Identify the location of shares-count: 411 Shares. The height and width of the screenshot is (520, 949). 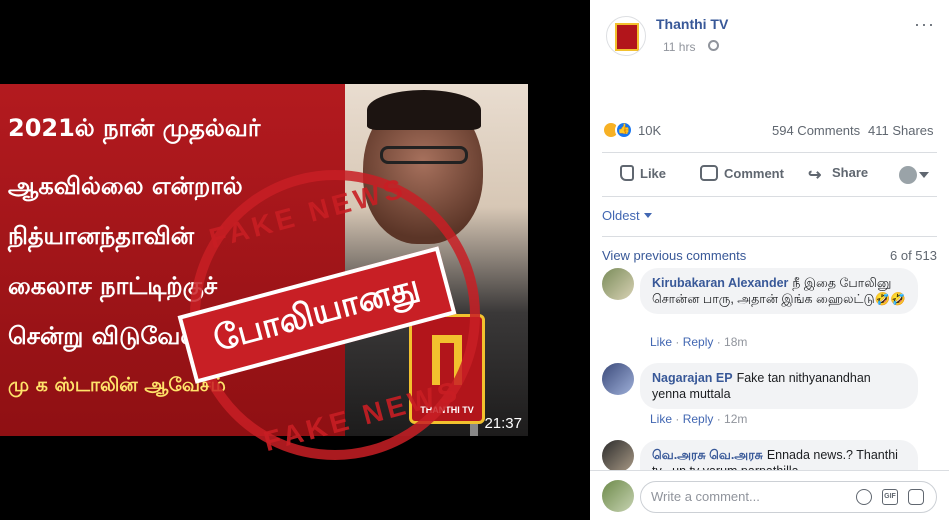
(901, 130).